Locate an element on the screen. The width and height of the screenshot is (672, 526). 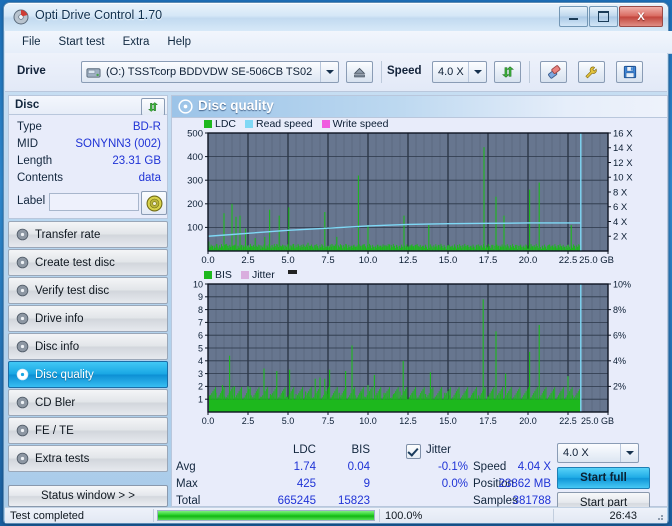
disc-row-value: data is located at coordinates (149, 178).